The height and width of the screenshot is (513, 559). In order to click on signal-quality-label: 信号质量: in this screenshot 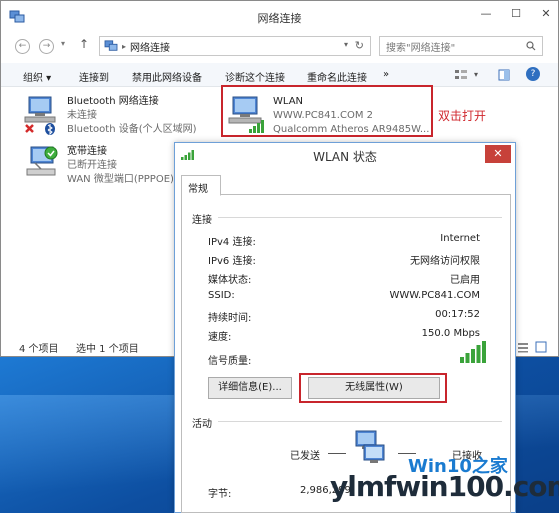, I will do `click(230, 361)`.